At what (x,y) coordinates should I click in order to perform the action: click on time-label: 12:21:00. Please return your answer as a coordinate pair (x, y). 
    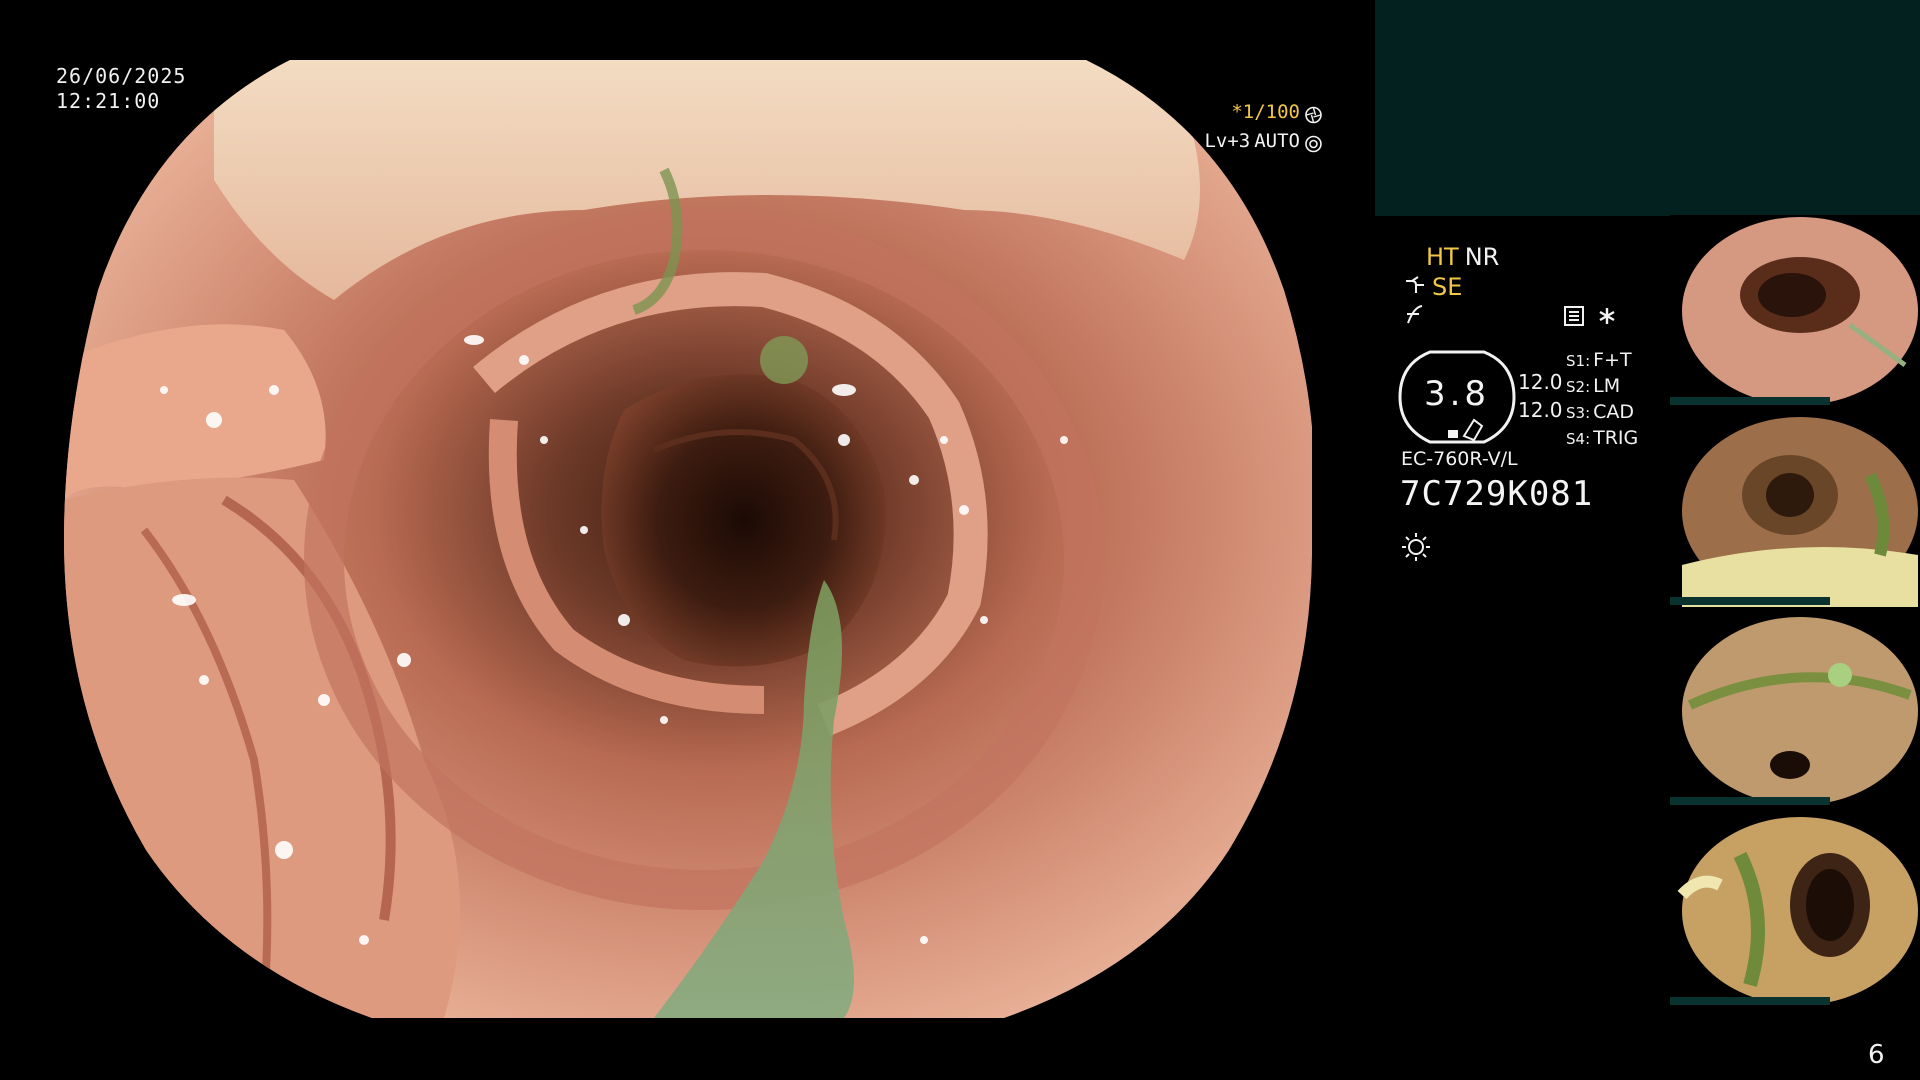
    Looking at the image, I should click on (108, 101).